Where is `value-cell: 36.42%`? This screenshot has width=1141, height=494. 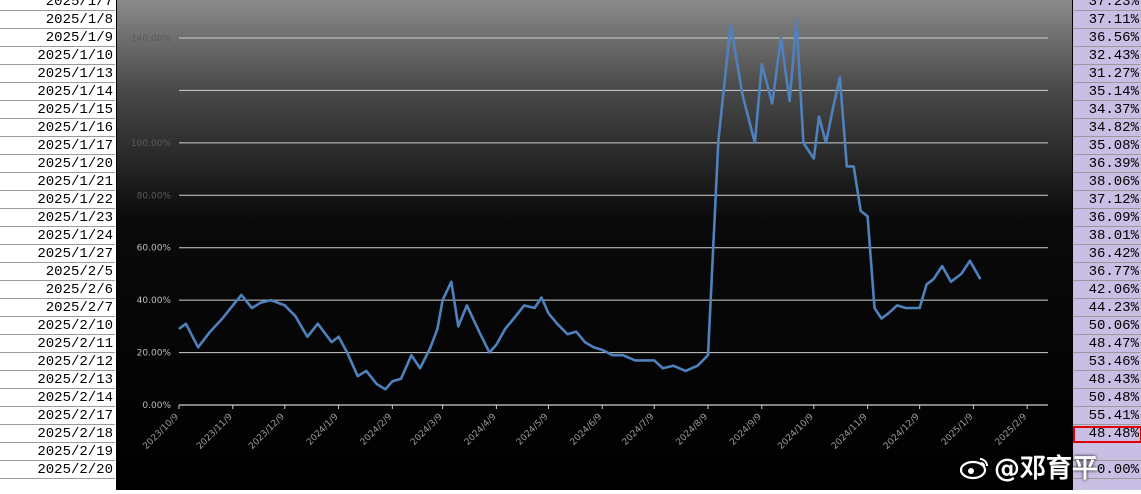
value-cell: 36.42% is located at coordinates (1107, 254).